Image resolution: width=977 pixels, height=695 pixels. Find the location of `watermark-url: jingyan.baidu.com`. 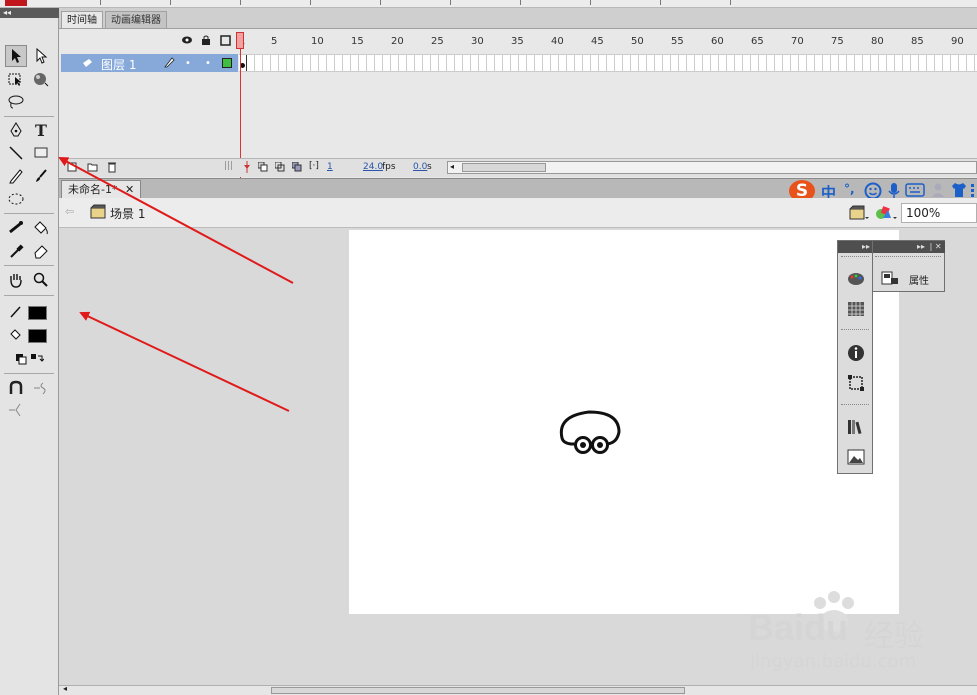

watermark-url: jingyan.baidu.com is located at coordinates (833, 661).